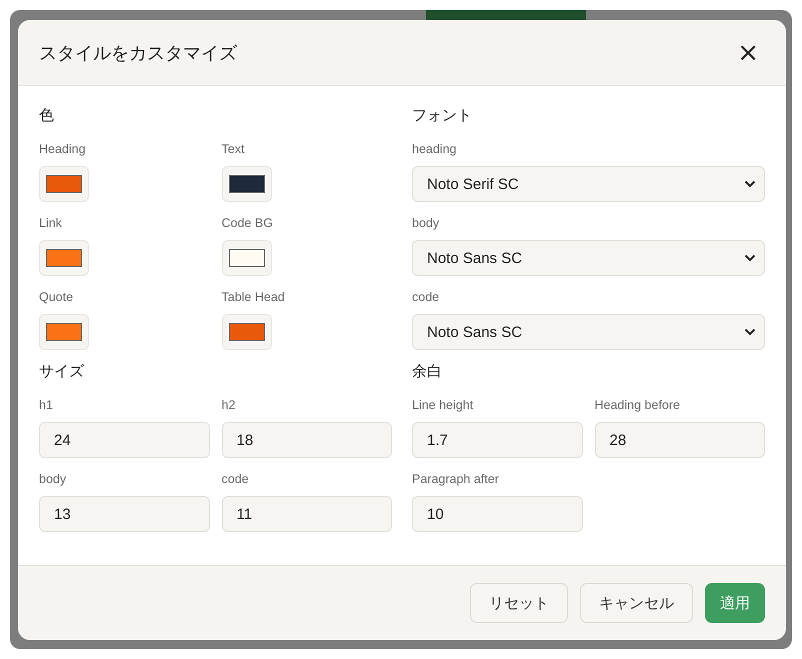 Image resolution: width=802 pixels, height=659 pixels. Describe the element at coordinates (307, 440) in the screenshot. I see `number-field: 18` at that location.